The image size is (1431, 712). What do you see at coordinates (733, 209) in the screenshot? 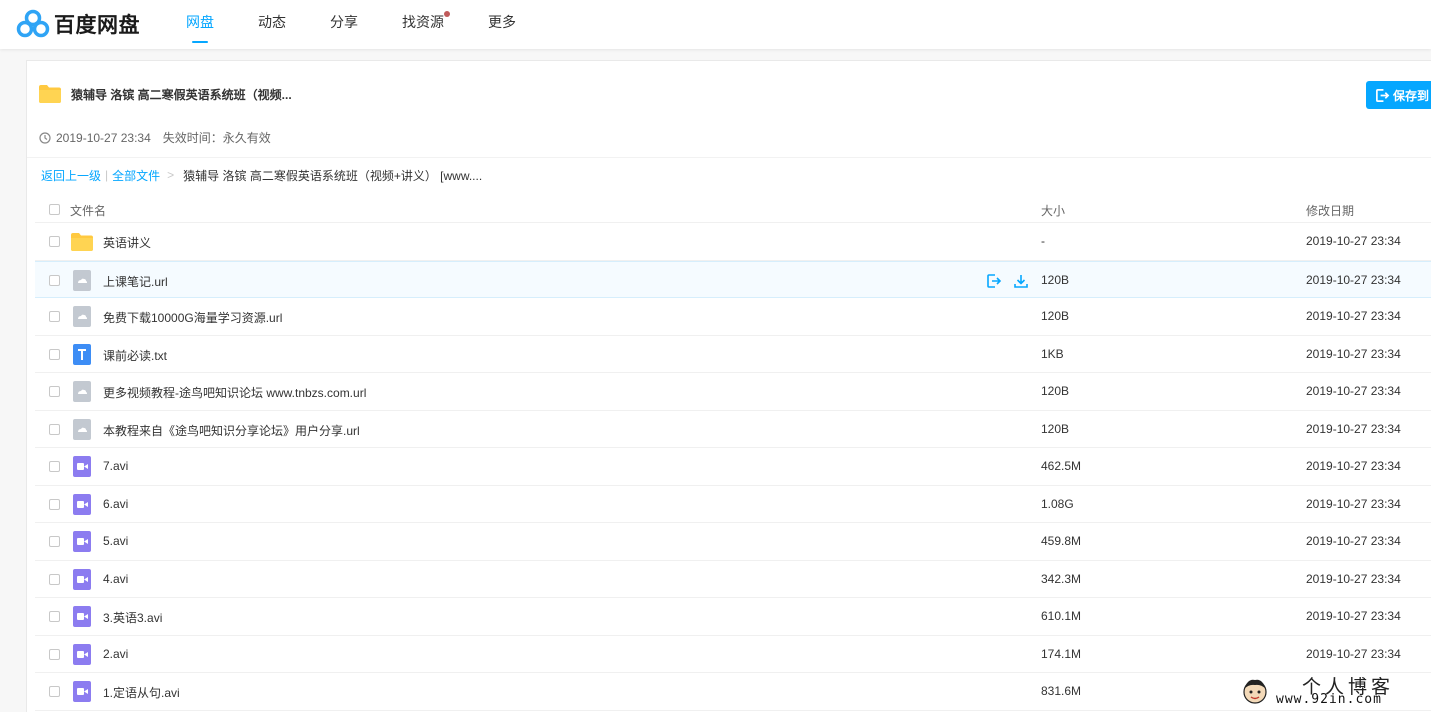
I see `table-header: 文件名 大小 修改日期` at bounding box center [733, 209].